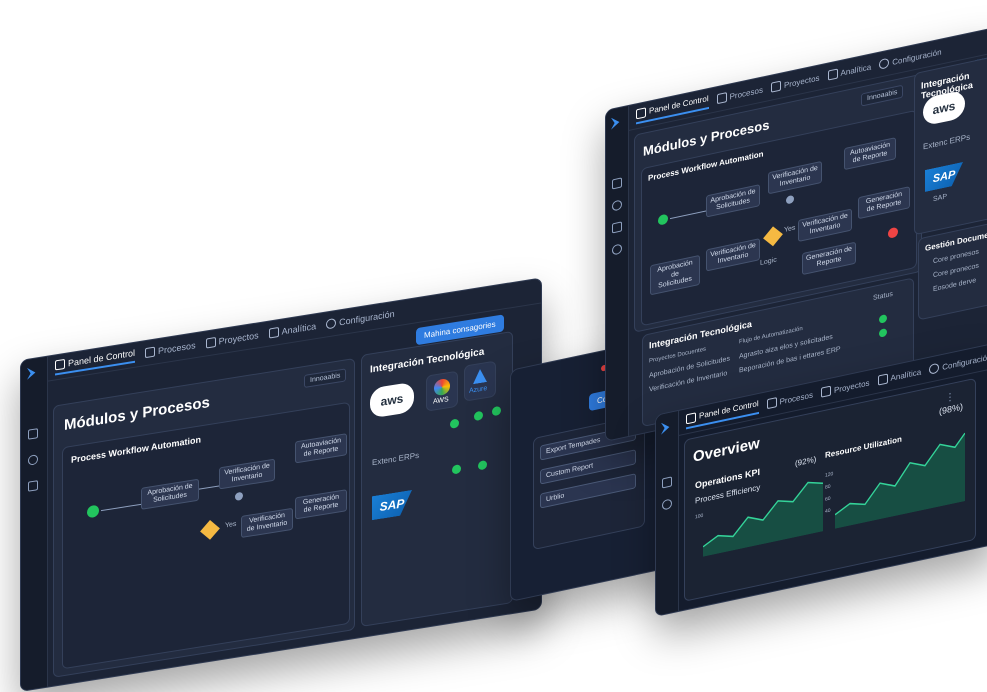 Image resolution: width=987 pixels, height=692 pixels. I want to click on doc-item: Core pronesos, so click(956, 257).